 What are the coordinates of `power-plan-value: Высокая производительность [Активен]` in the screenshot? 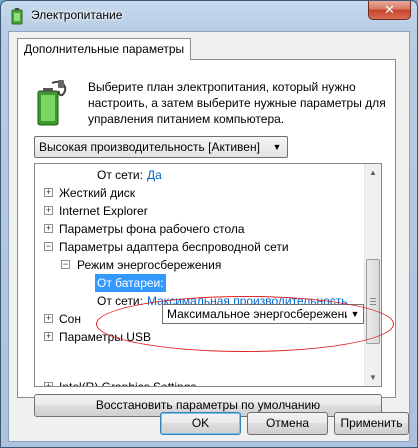 It's located at (149, 147).